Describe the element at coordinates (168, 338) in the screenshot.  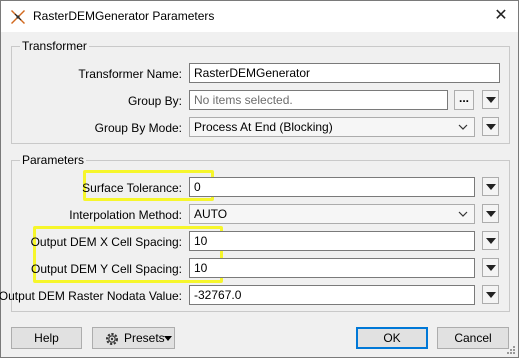
I see `caret-down-icon` at that location.